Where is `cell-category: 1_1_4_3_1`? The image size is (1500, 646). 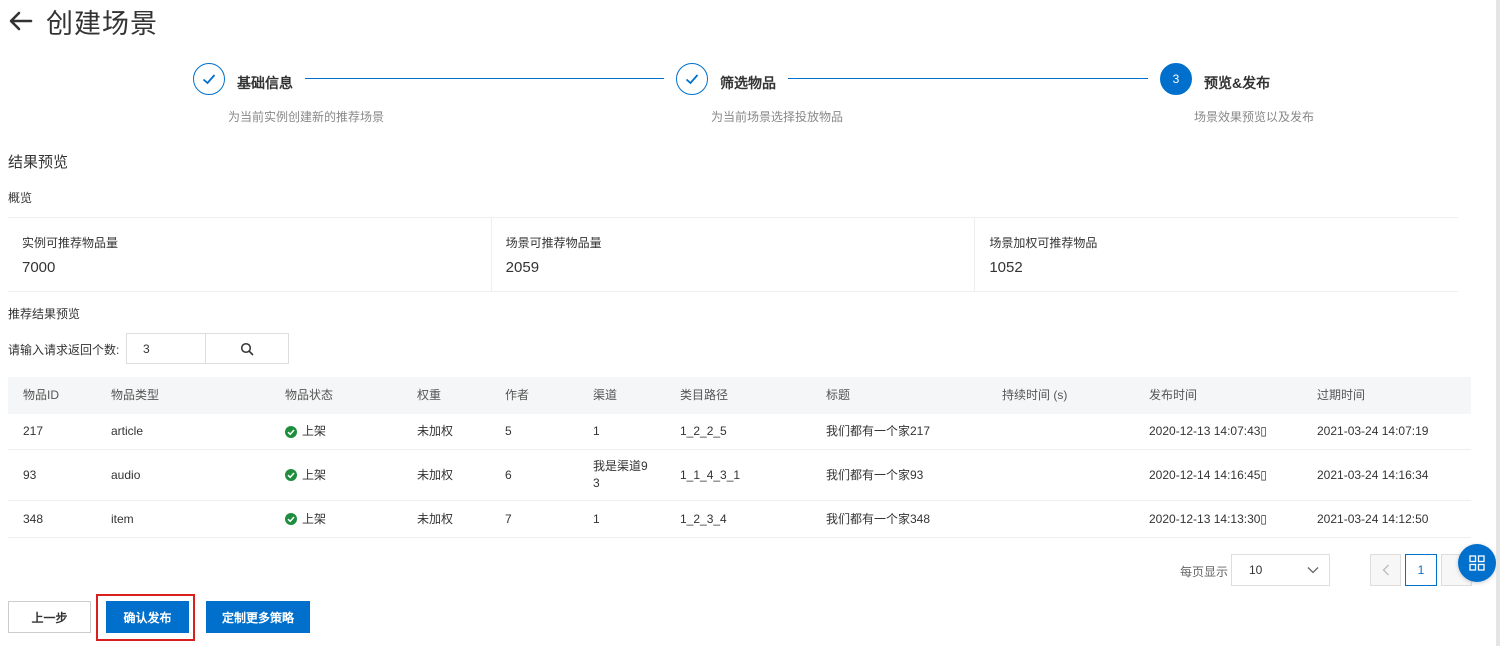 cell-category: 1_1_4_3_1 is located at coordinates (710, 474).